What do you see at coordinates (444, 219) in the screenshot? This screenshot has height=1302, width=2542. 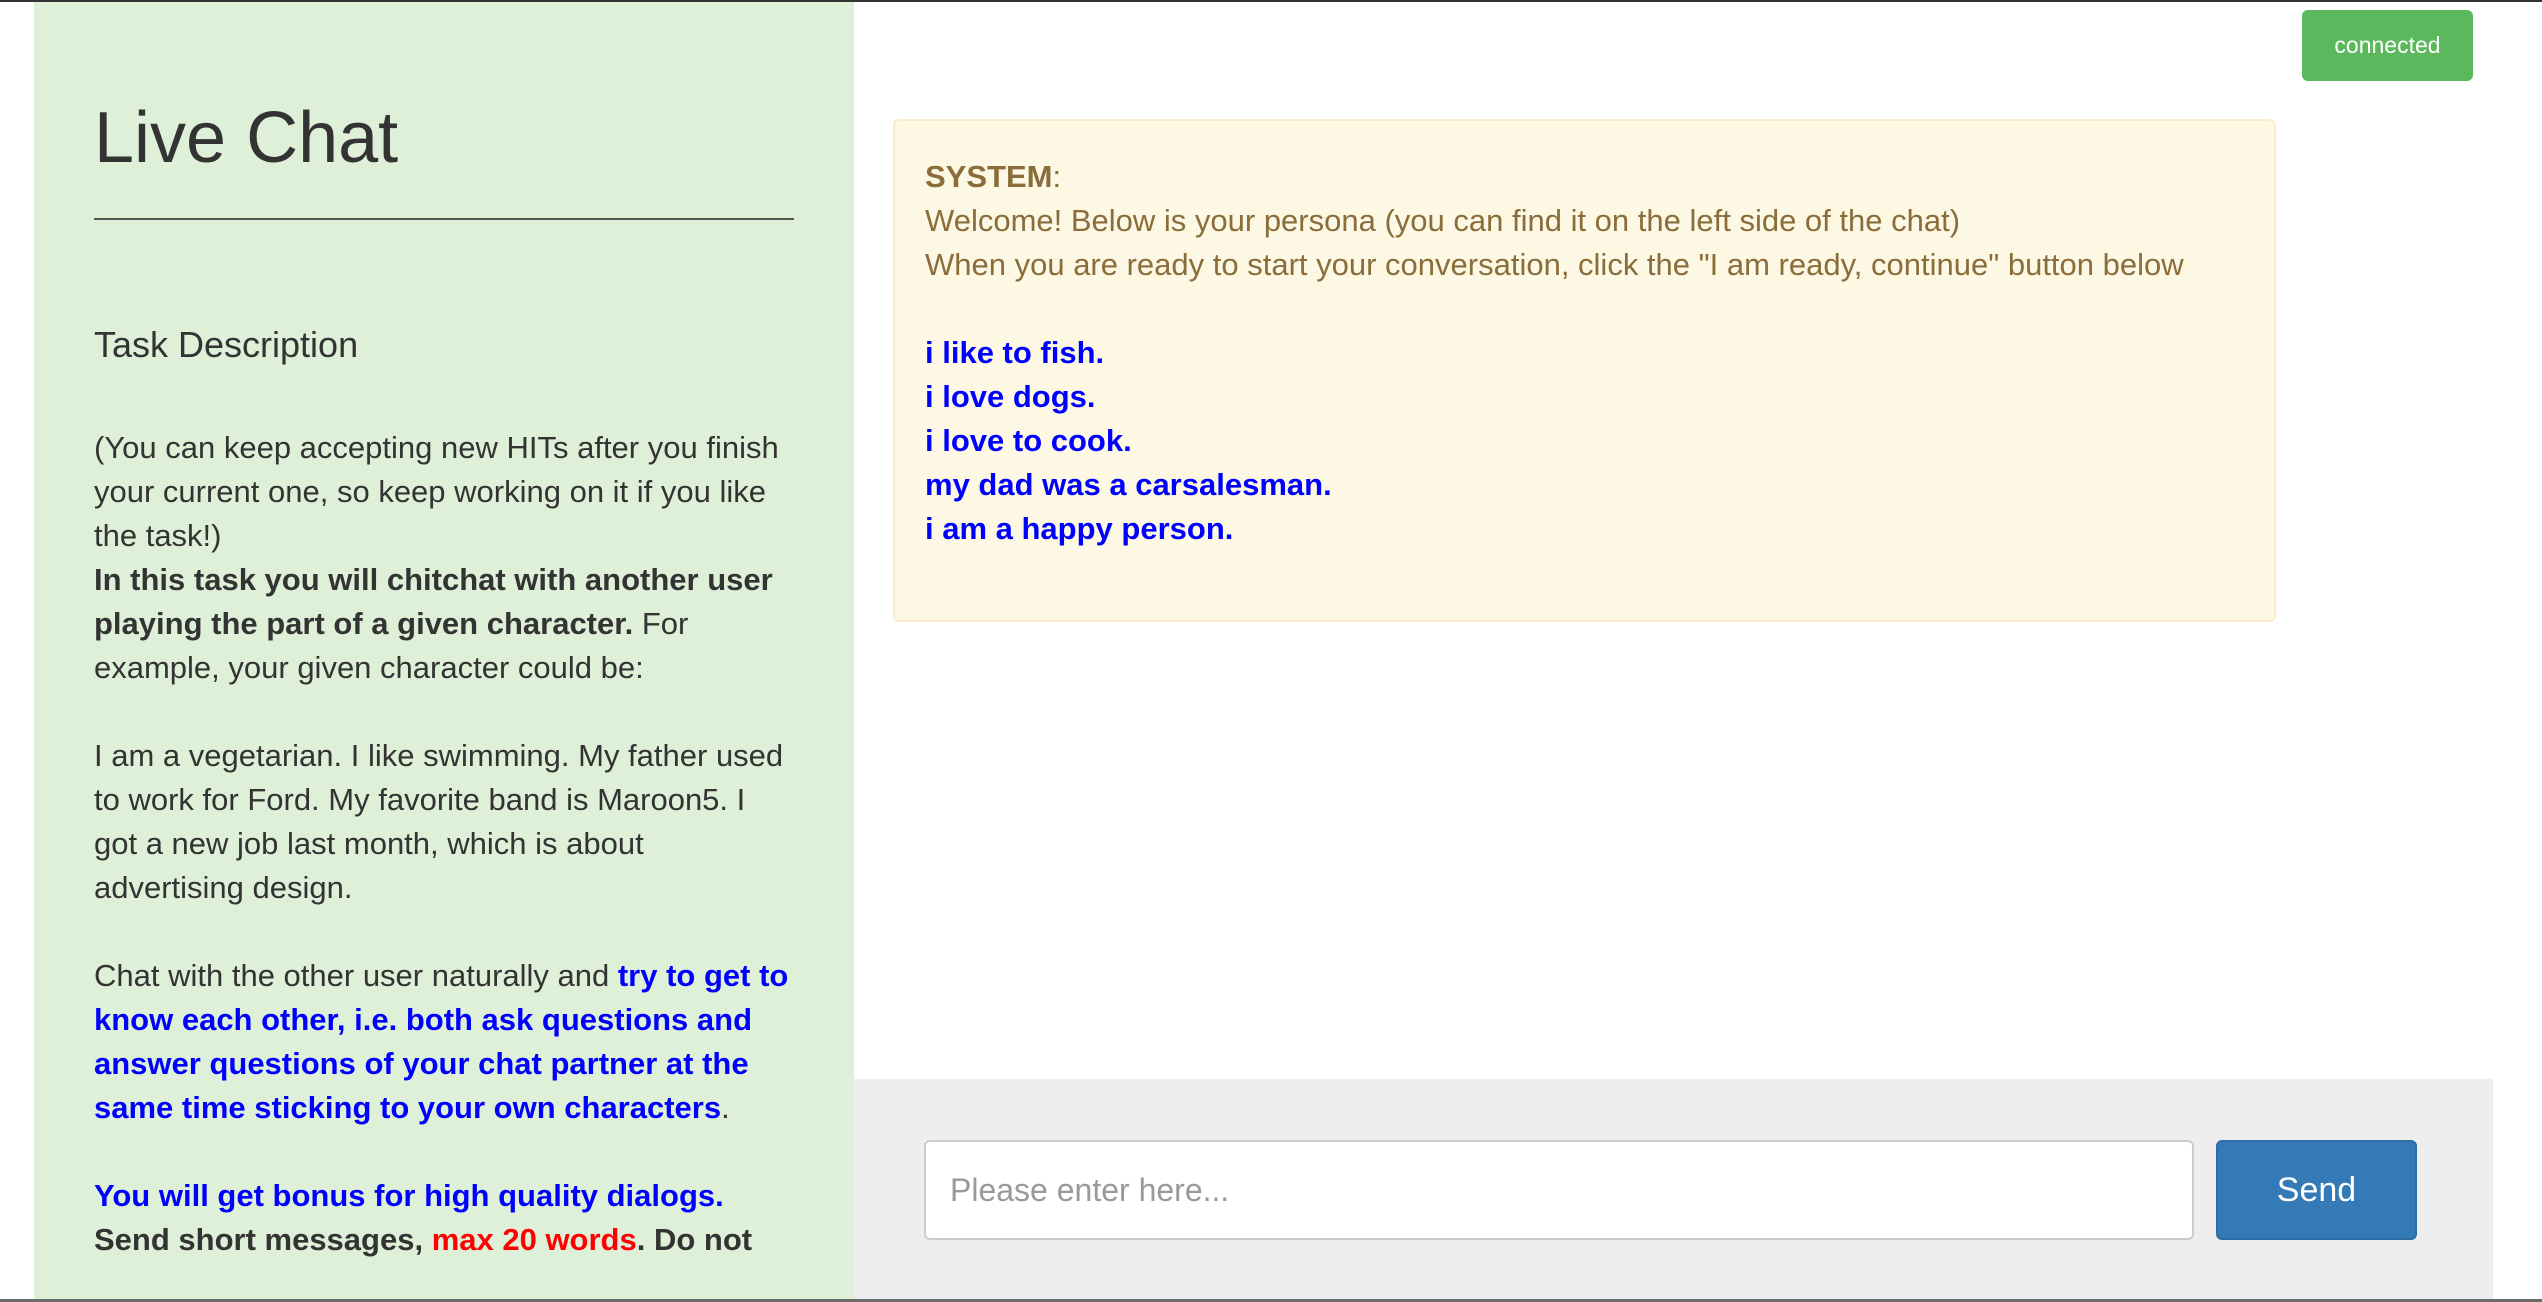 I see `title-divider` at bounding box center [444, 219].